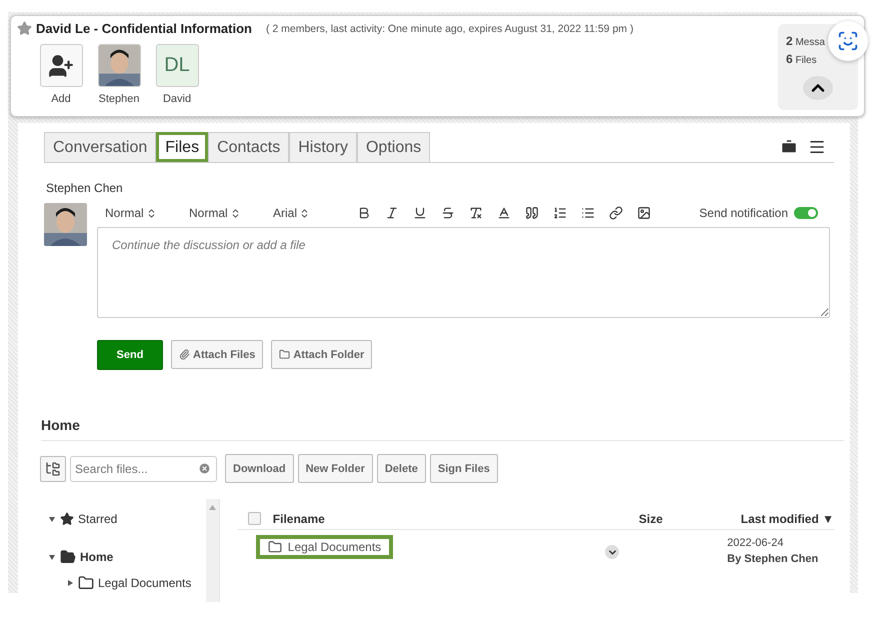 This screenshot has height=619, width=883. Describe the element at coordinates (818, 88) in the screenshot. I see `collapse-button` at that location.